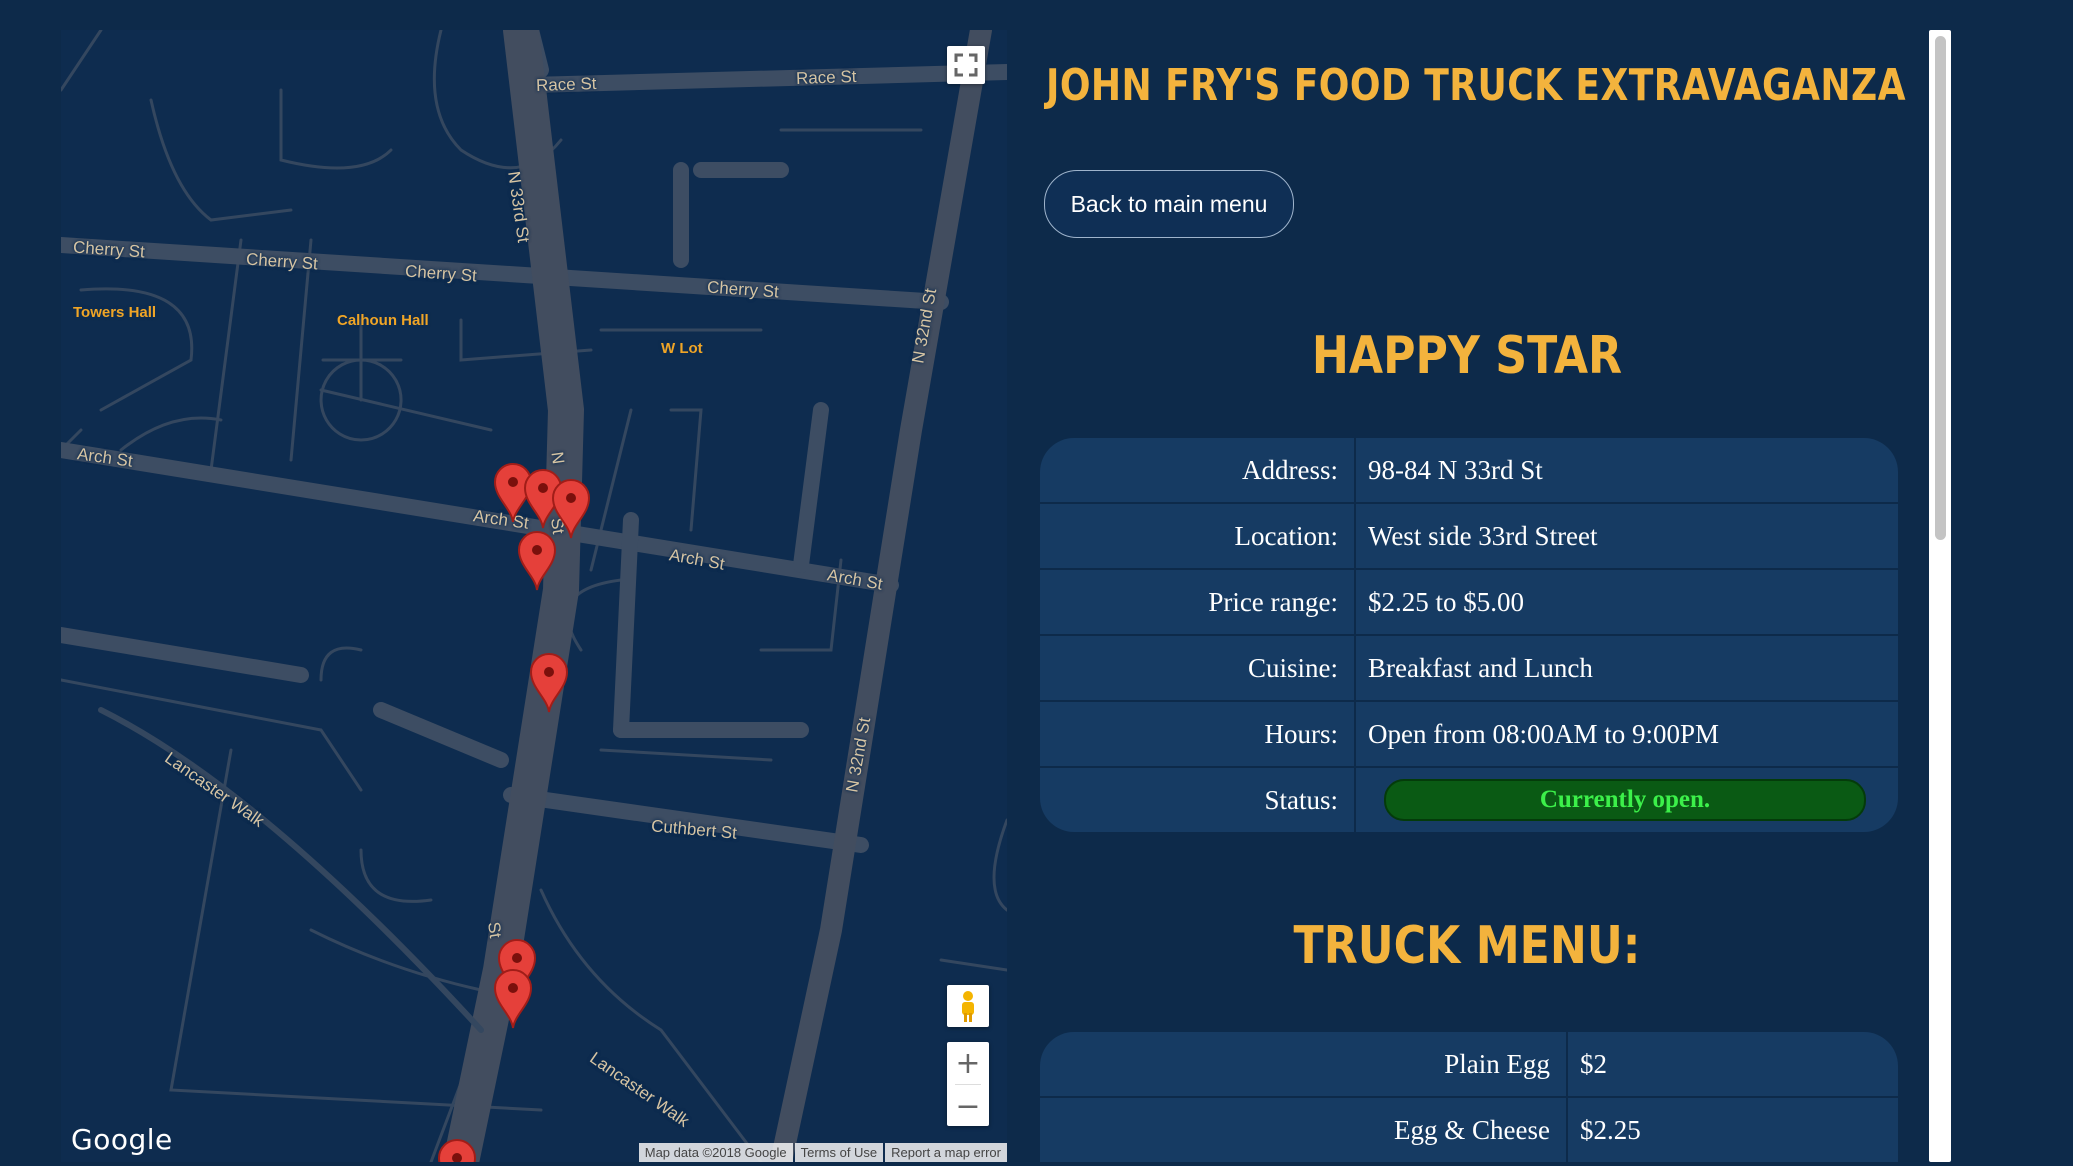 This screenshot has width=2073, height=1166. Describe the element at coordinates (495, 930) in the screenshot. I see `street-label-n33rd-short: St` at that location.